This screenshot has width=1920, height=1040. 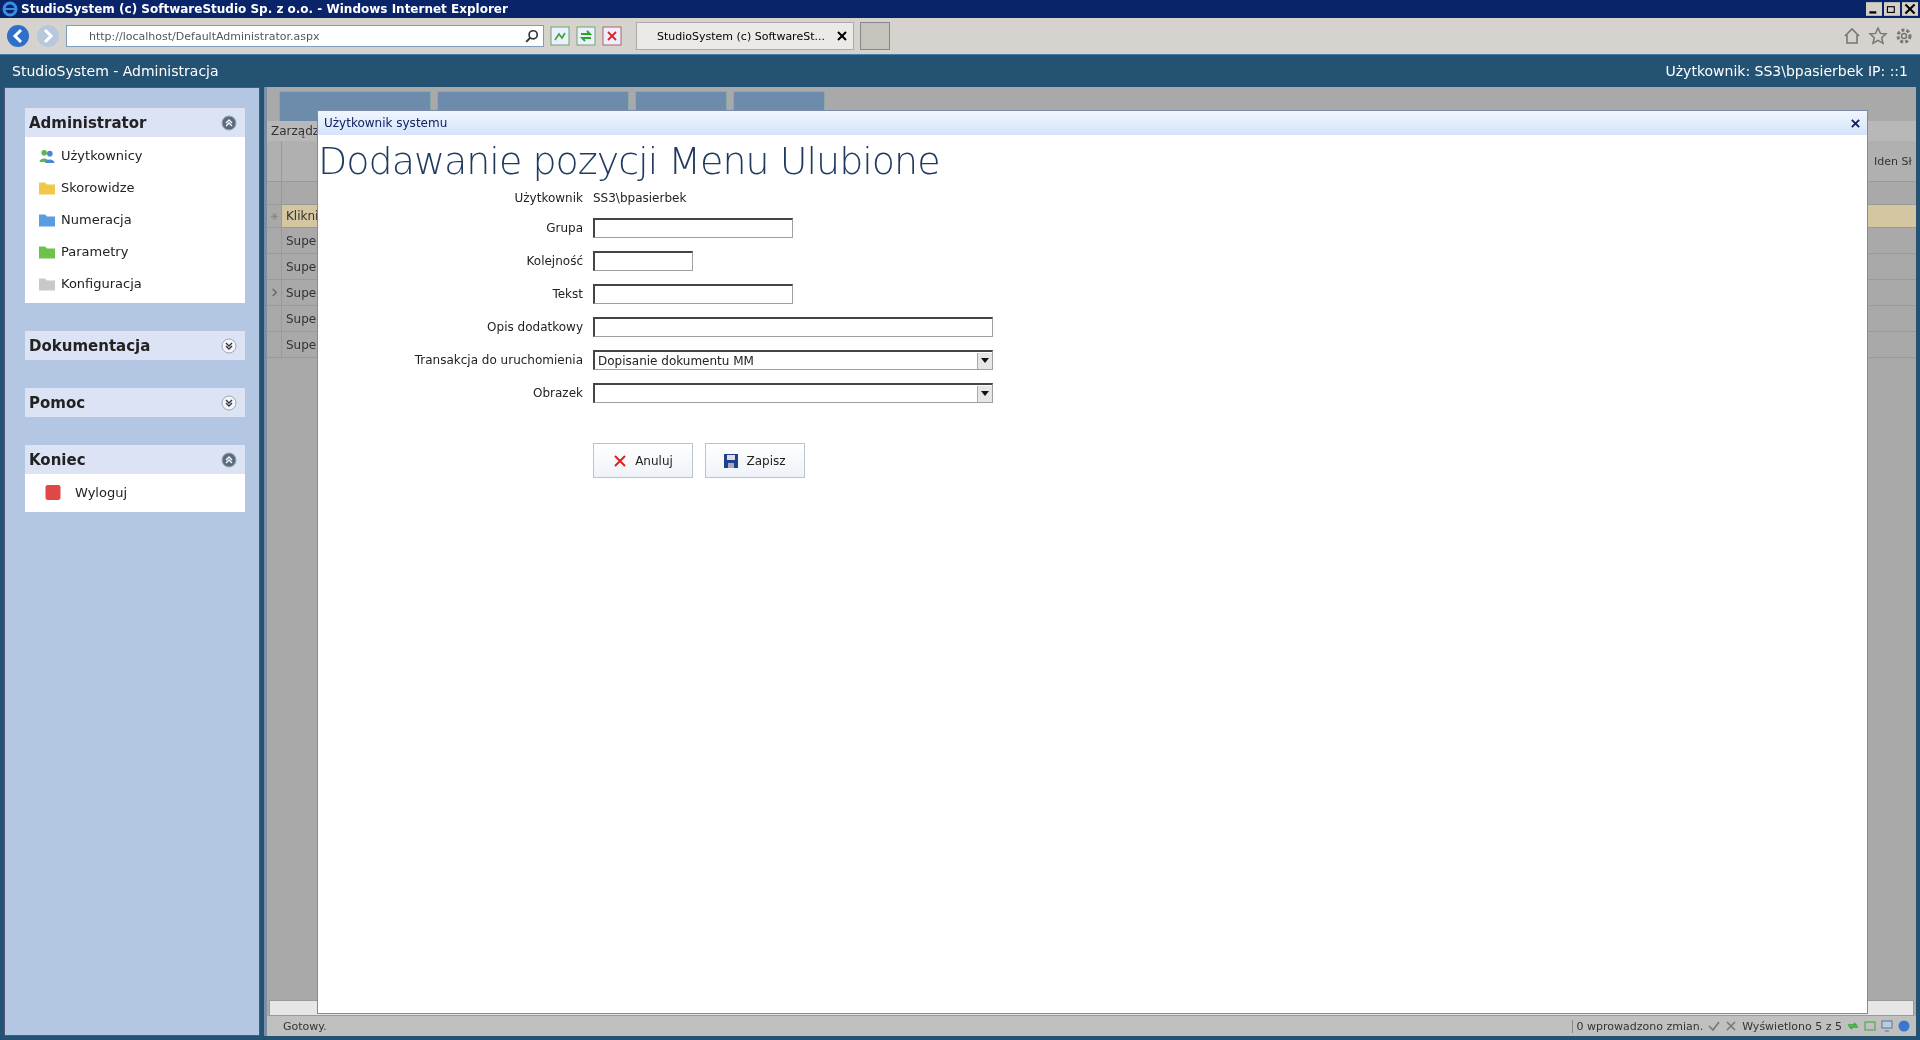 I want to click on users-icon, so click(x=47, y=155).